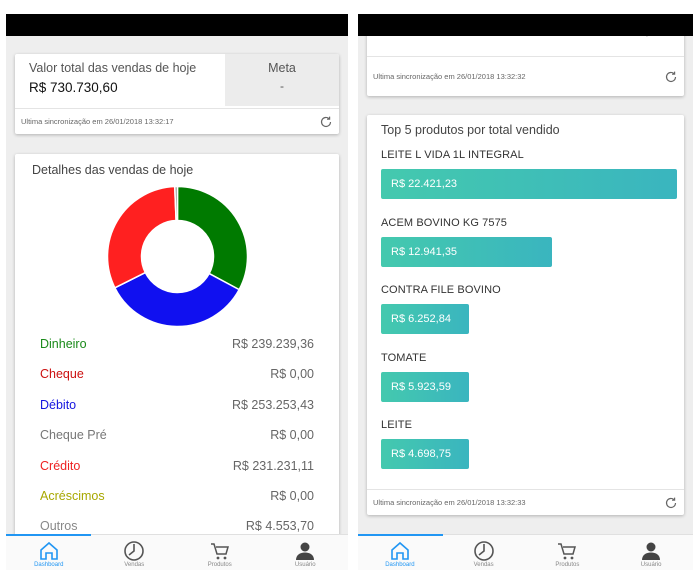 The image size is (693, 570). Describe the element at coordinates (177, 474) in the screenshot. I see `legend-row: Crédito R$ 231.231,11` at that location.